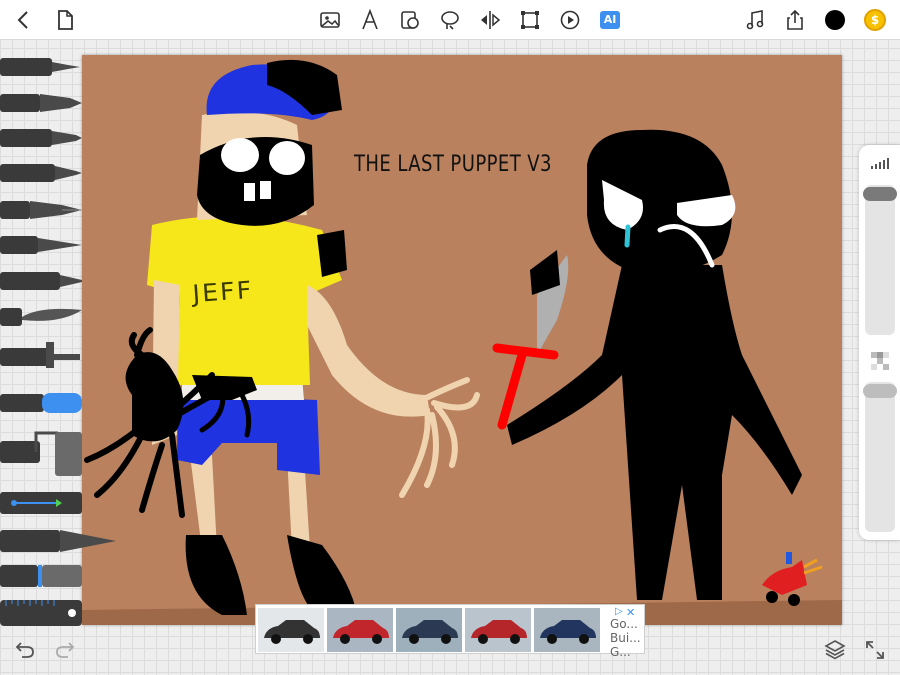 The height and width of the screenshot is (675, 900). I want to click on eraser-brush, so click(41, 452).